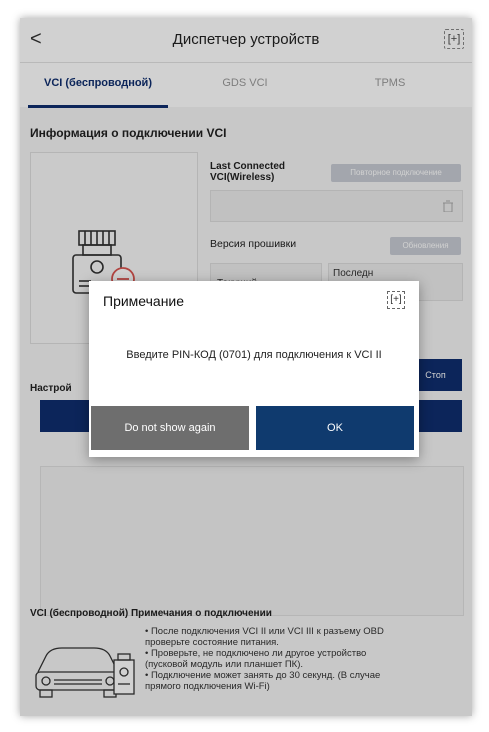 Image resolution: width=489 pixels, height=732 pixels. What do you see at coordinates (144, 301) in the screenshot?
I see `dialog-title: Примечание` at bounding box center [144, 301].